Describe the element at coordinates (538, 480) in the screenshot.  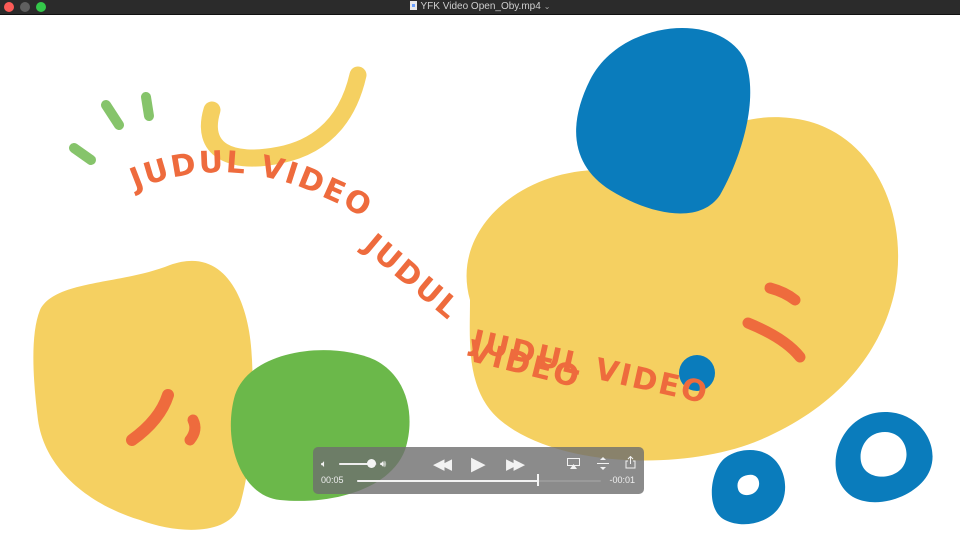
I see `scrubber-playhead` at that location.